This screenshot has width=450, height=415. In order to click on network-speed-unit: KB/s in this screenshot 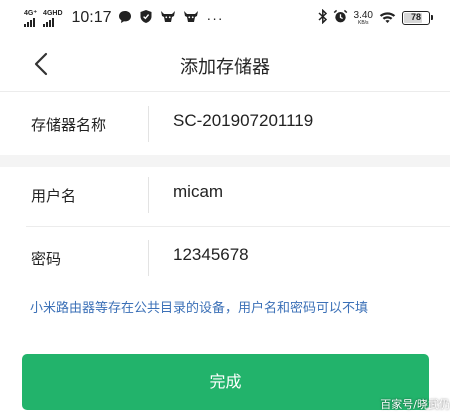, I will do `click(363, 22)`.